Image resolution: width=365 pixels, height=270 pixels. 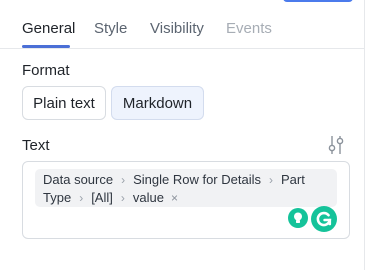 I want to click on path-segment-single-row: Single Row for Details, so click(x=197, y=179).